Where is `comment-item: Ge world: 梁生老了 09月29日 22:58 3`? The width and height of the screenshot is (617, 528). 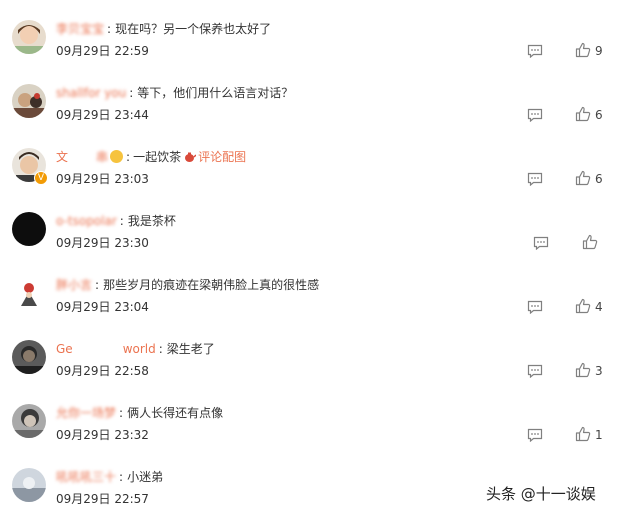 comment-item: Ge world: 梁生老了 09月29日 22:58 3 is located at coordinates (308, 368).